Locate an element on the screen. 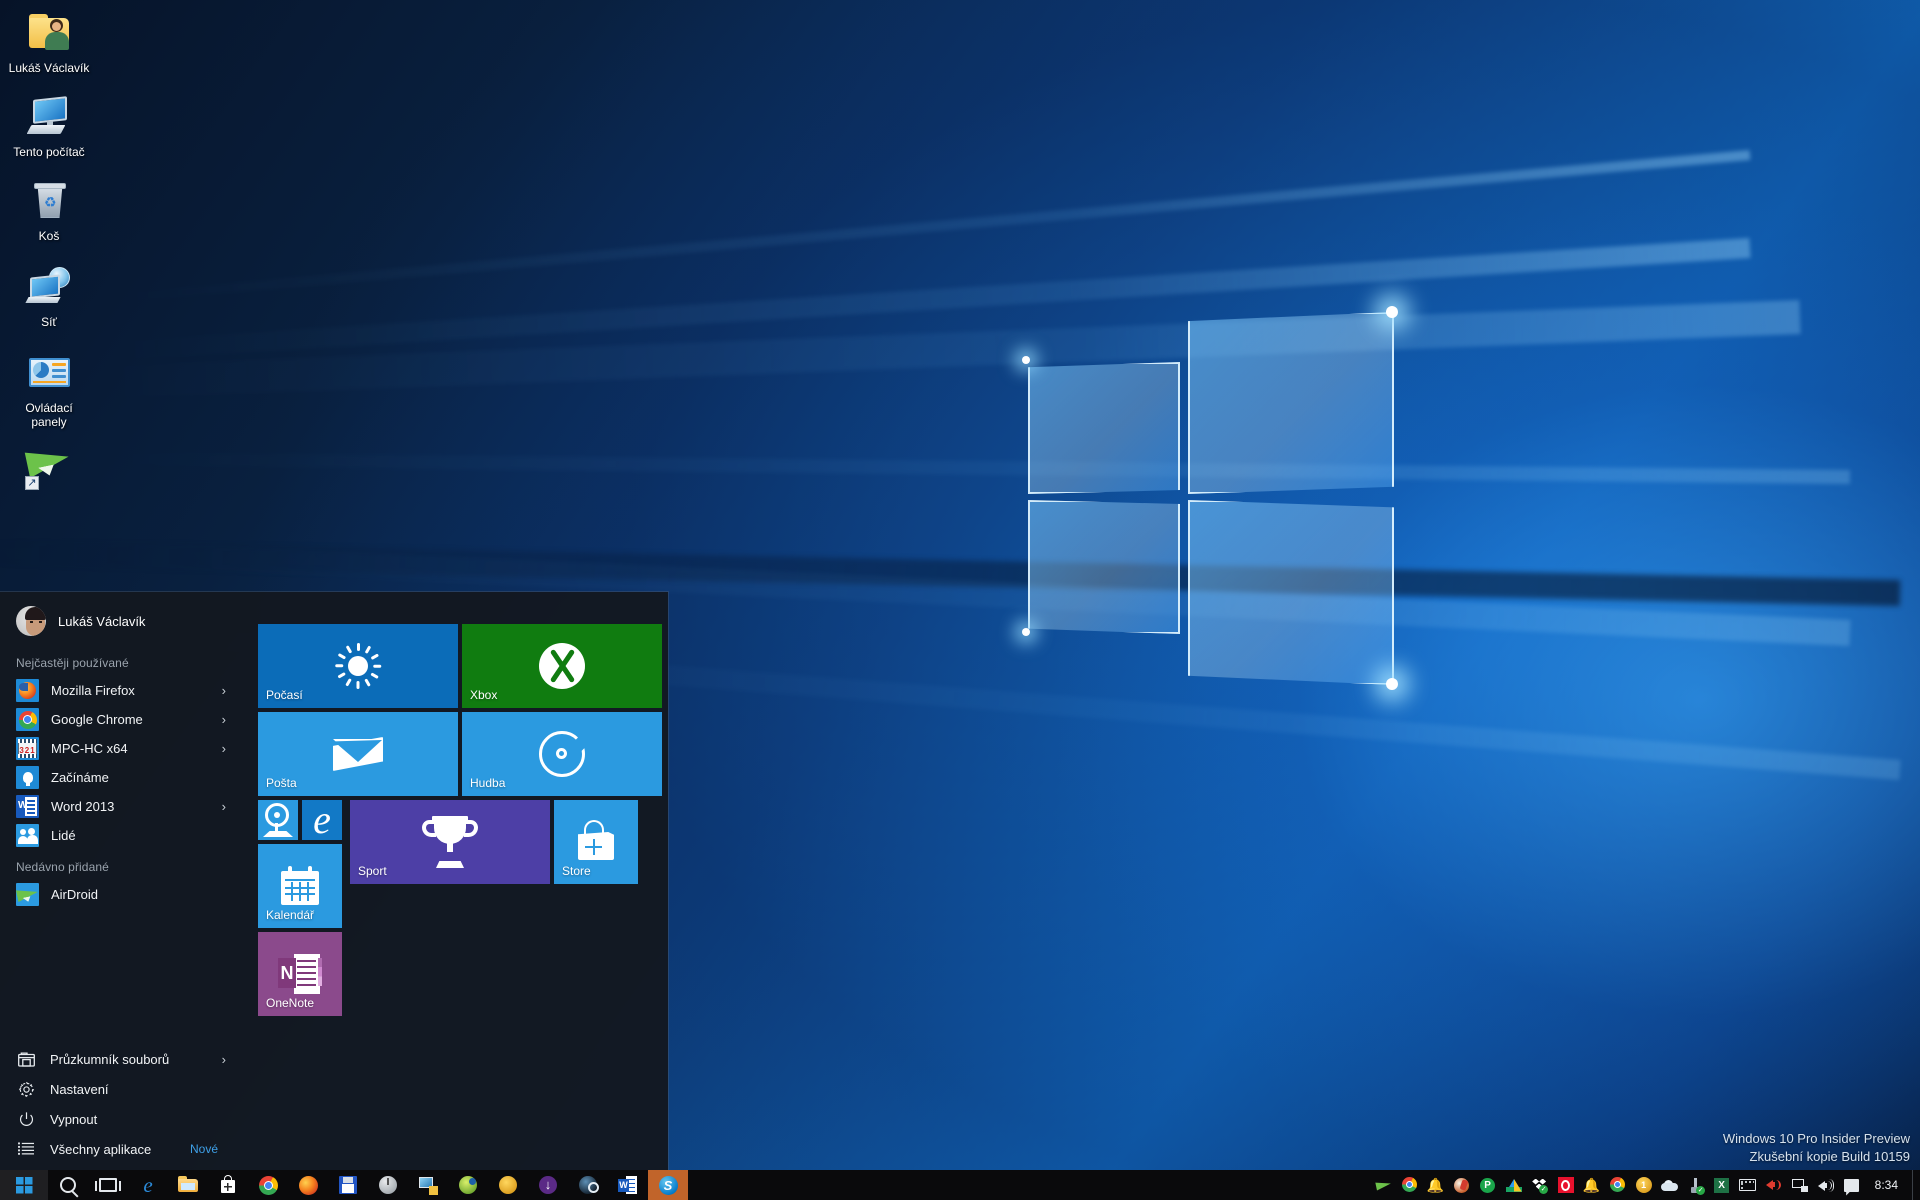 The height and width of the screenshot is (1200, 1920). chrome-tray-icon is located at coordinates (1617, 1185).